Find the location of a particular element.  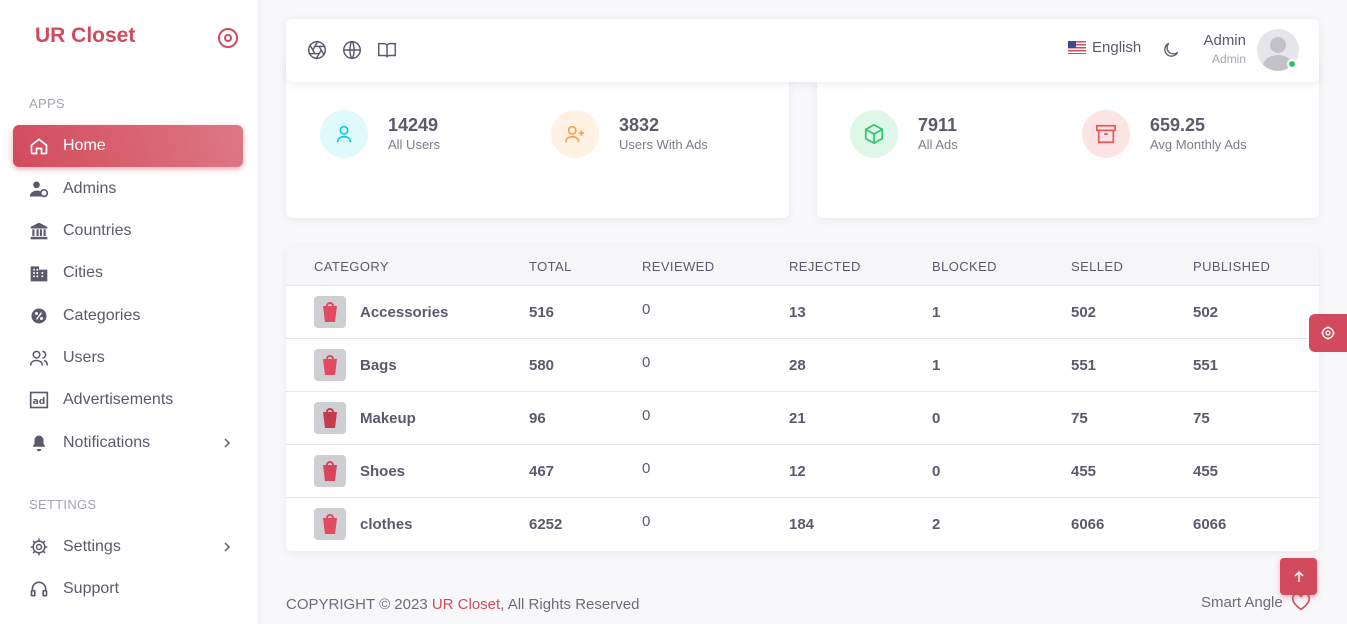

sidebar-item-support: Support is located at coordinates (128, 589).